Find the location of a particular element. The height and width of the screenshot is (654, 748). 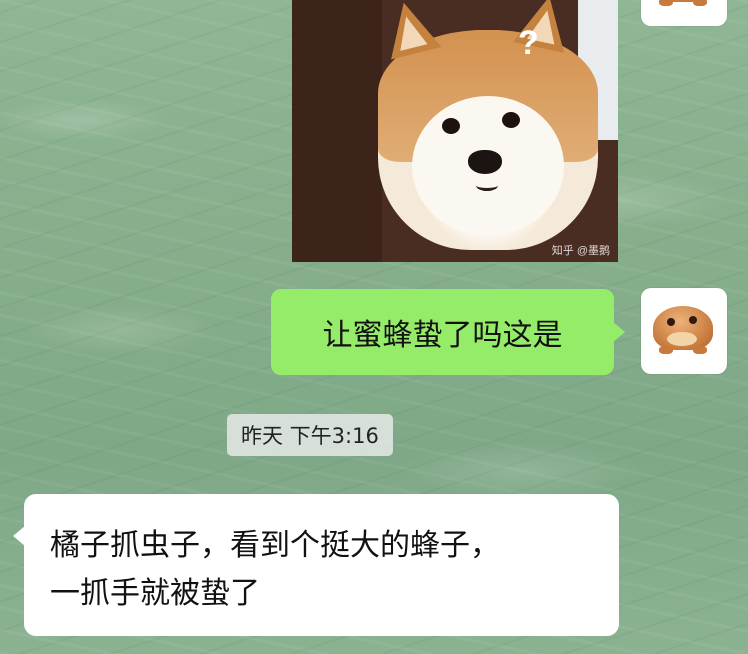

message-text: 让蜜蜂蛰了吗这是 is located at coordinates (442, 335).